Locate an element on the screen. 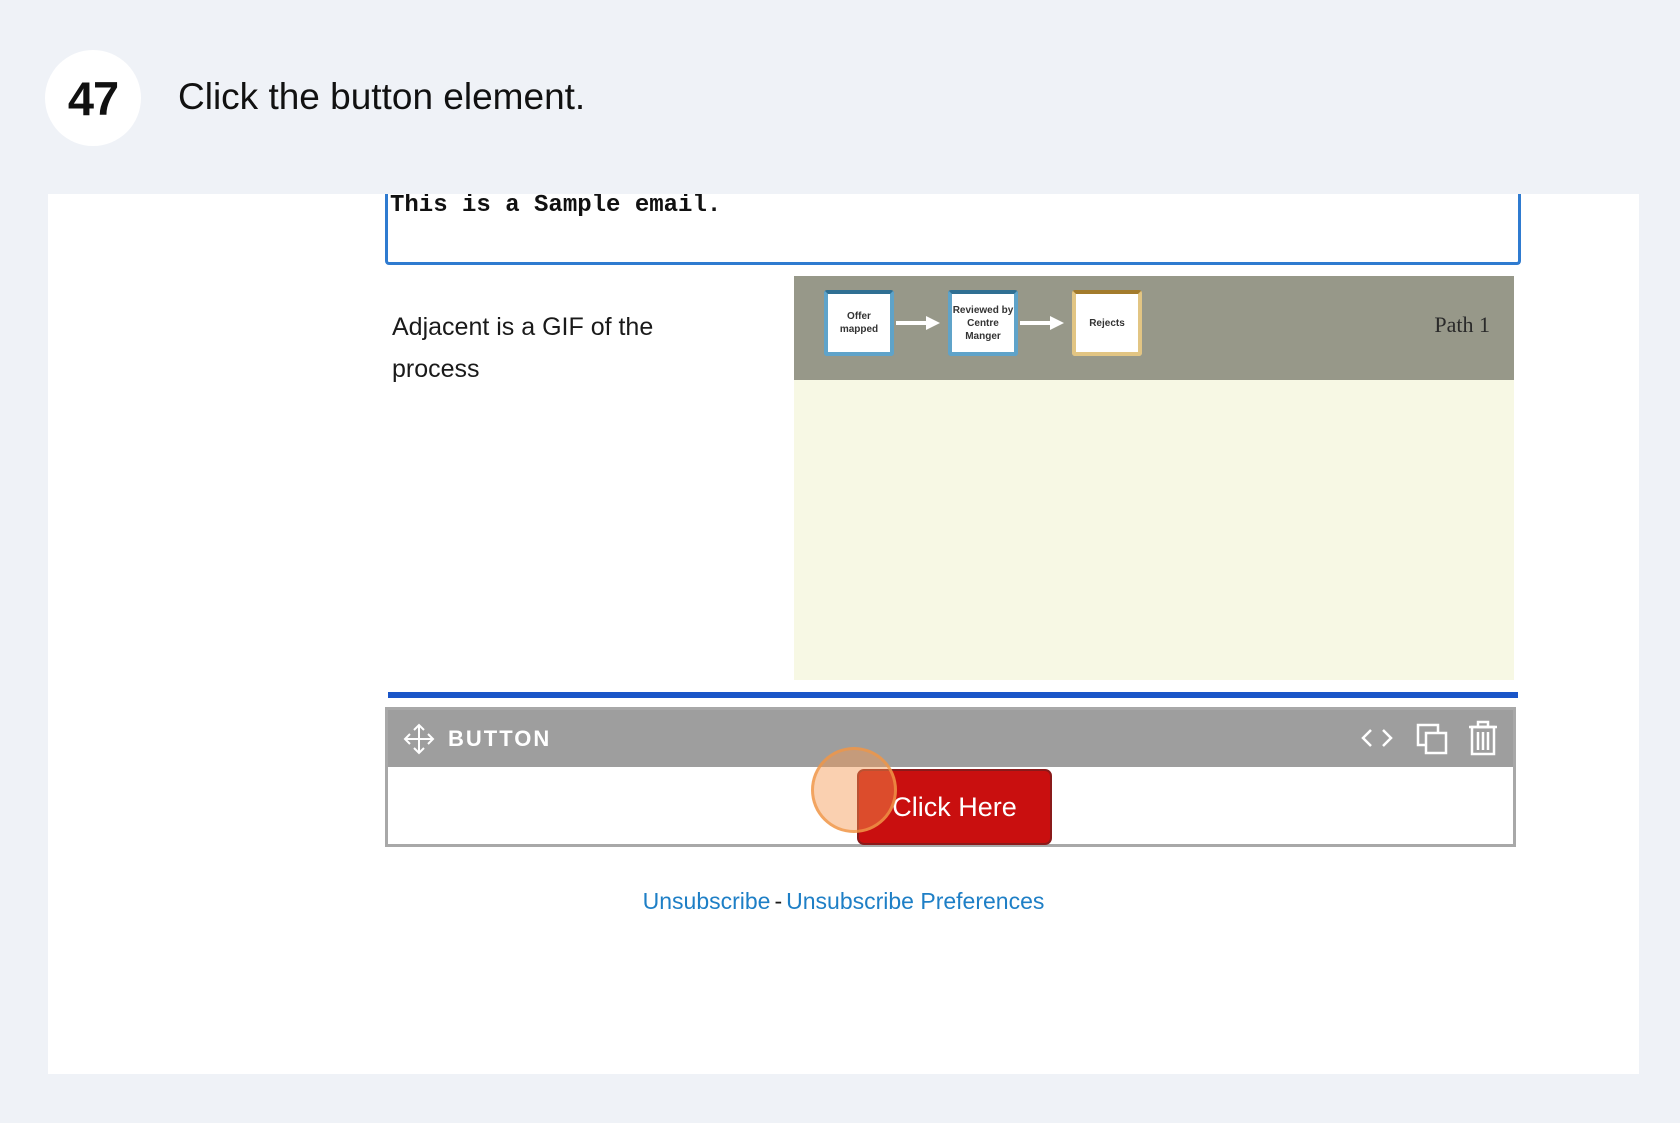 This screenshot has height=1123, width=1680. footer-links: Unsubscribe - Unsubscribe Preferences is located at coordinates (843, 901).